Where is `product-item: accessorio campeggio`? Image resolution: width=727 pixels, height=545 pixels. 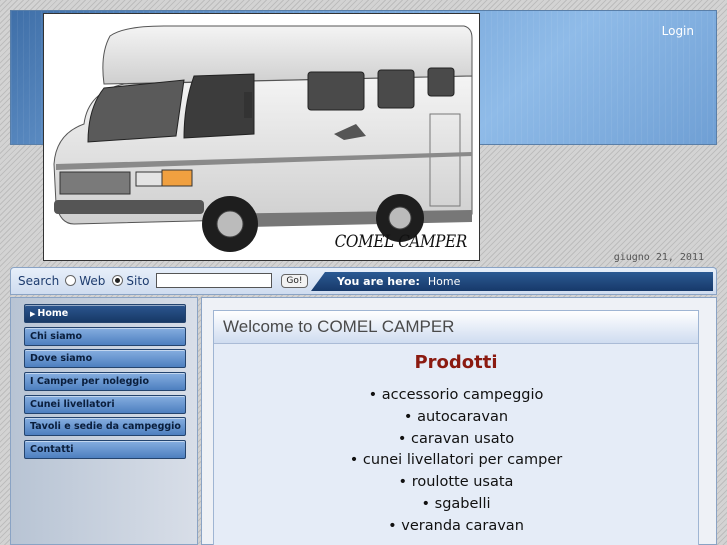 product-item: accessorio campeggio is located at coordinates (456, 396).